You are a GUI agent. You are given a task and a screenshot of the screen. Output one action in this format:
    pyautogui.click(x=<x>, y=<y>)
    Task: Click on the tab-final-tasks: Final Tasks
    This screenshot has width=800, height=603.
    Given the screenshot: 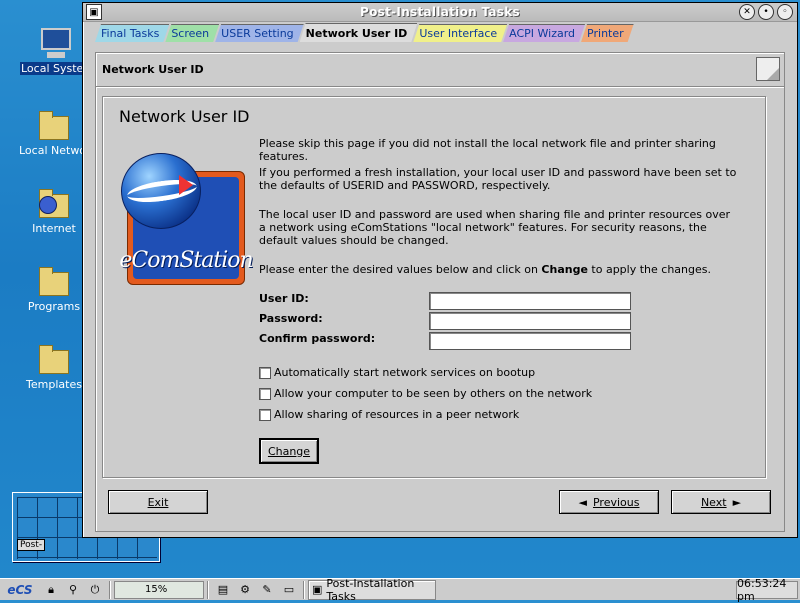 What is the action you would take?
    pyautogui.click(x=132, y=33)
    